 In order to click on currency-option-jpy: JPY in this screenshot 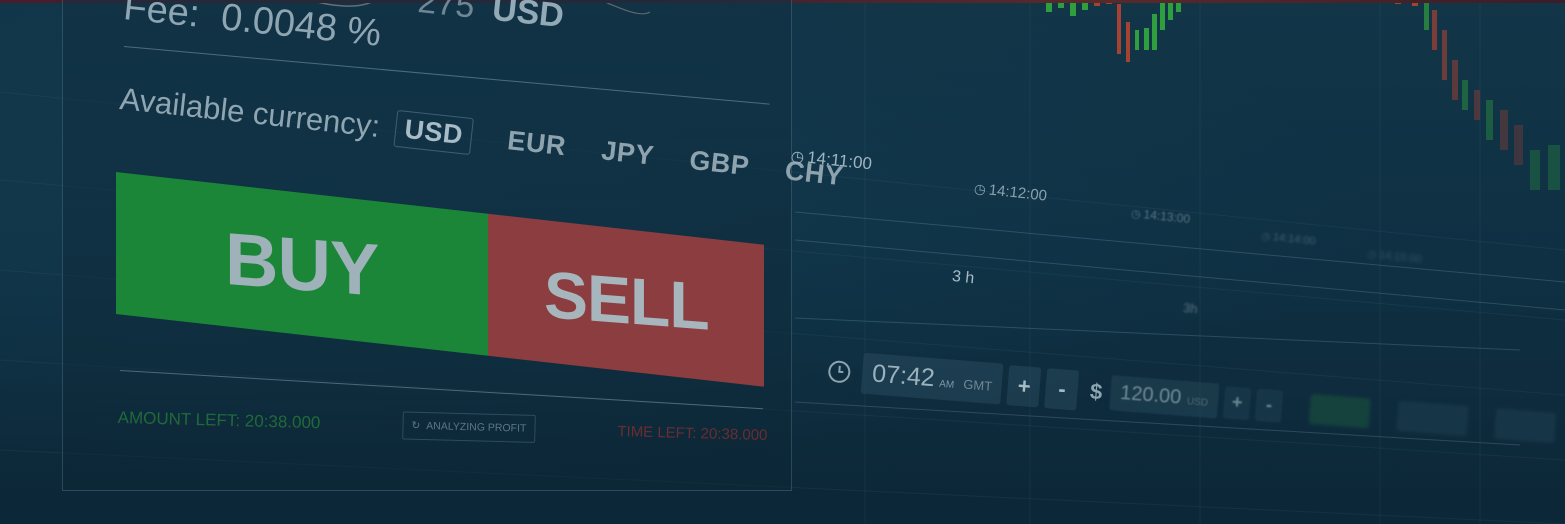, I will do `click(627, 153)`.